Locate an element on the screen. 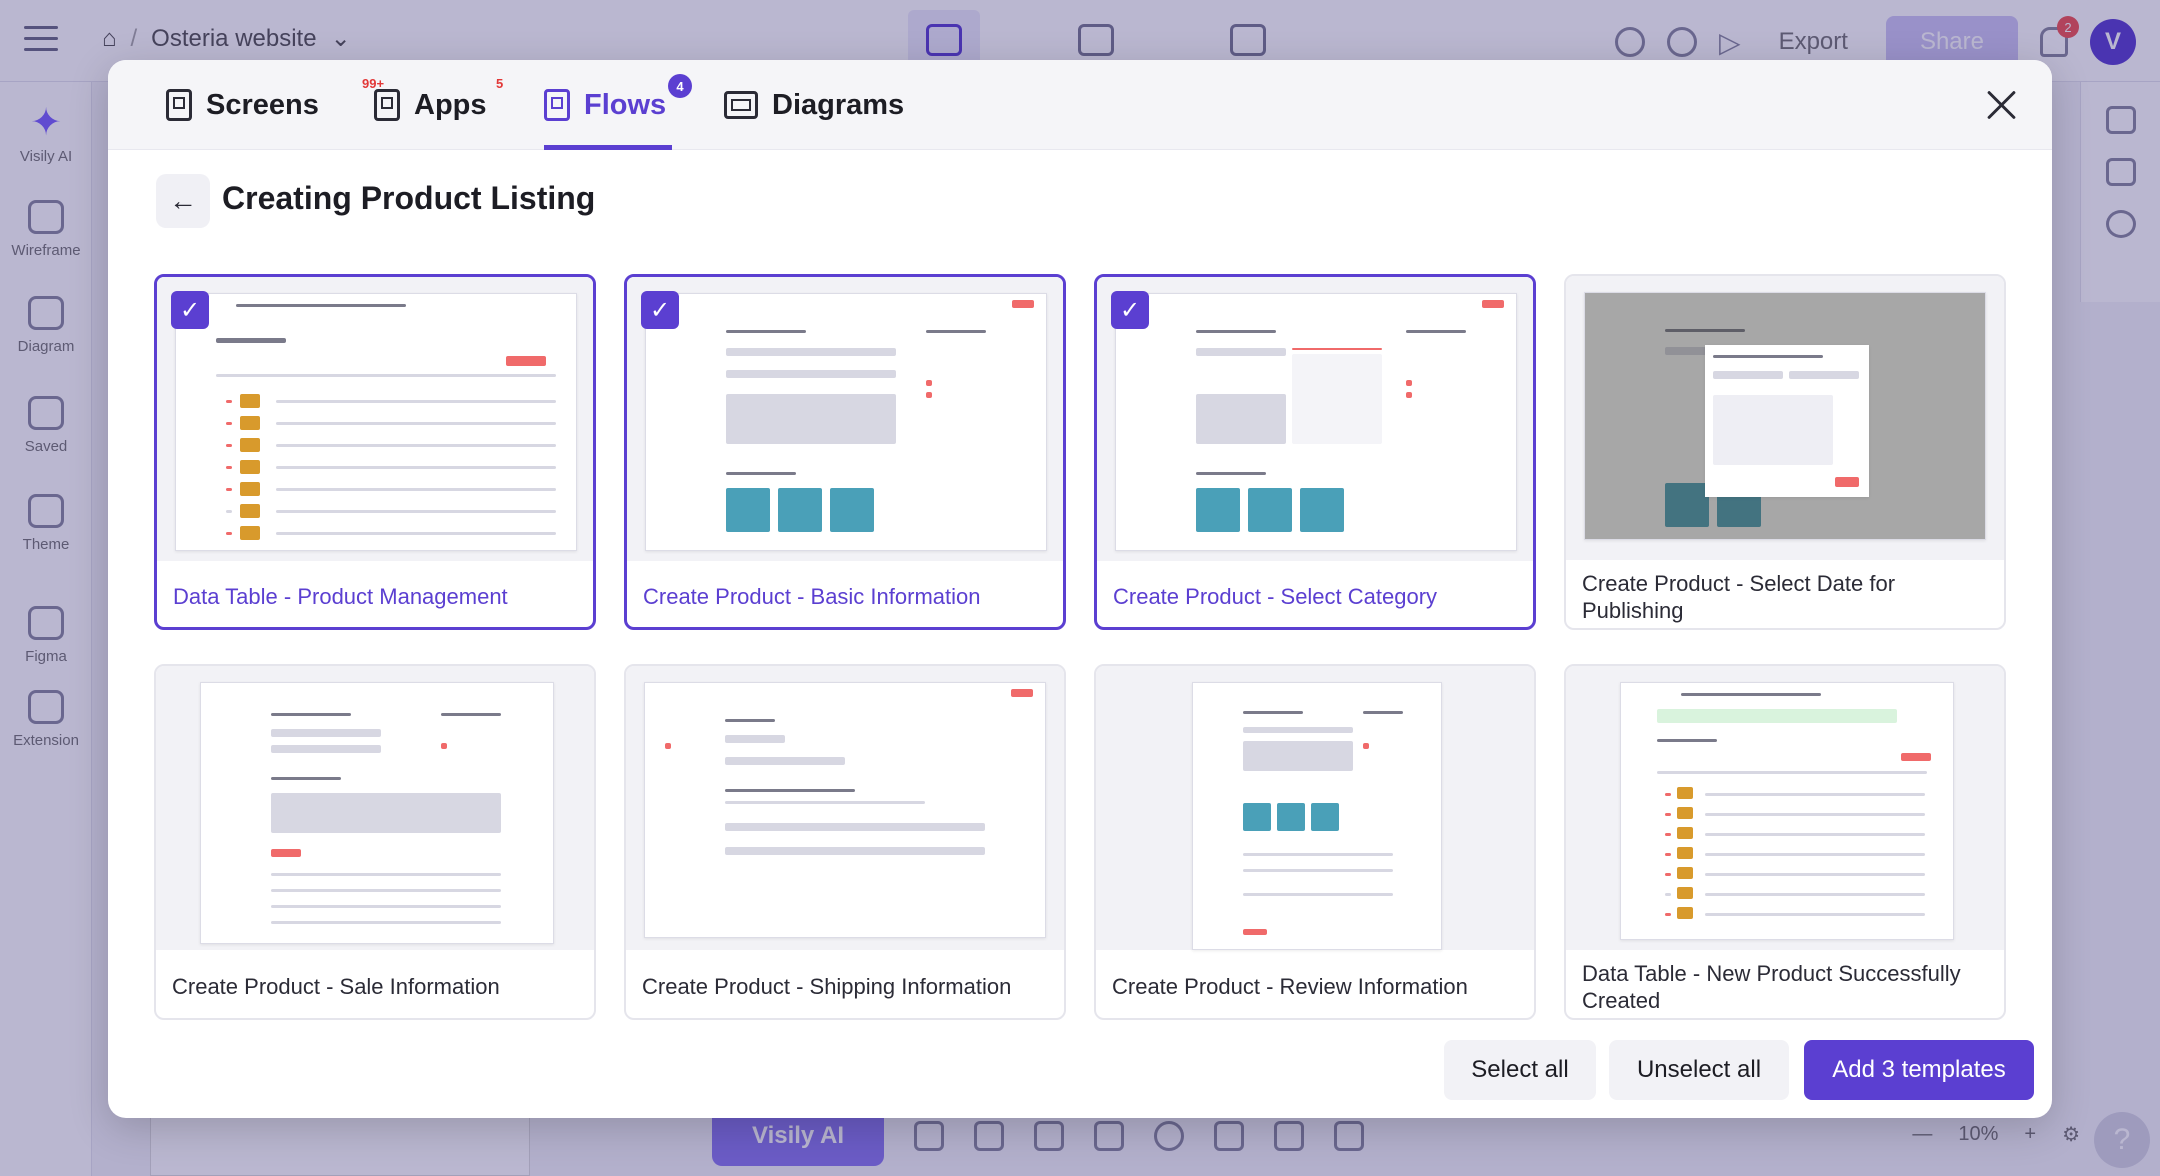 The image size is (2160, 1176). screen-icon is located at coordinates (179, 105).